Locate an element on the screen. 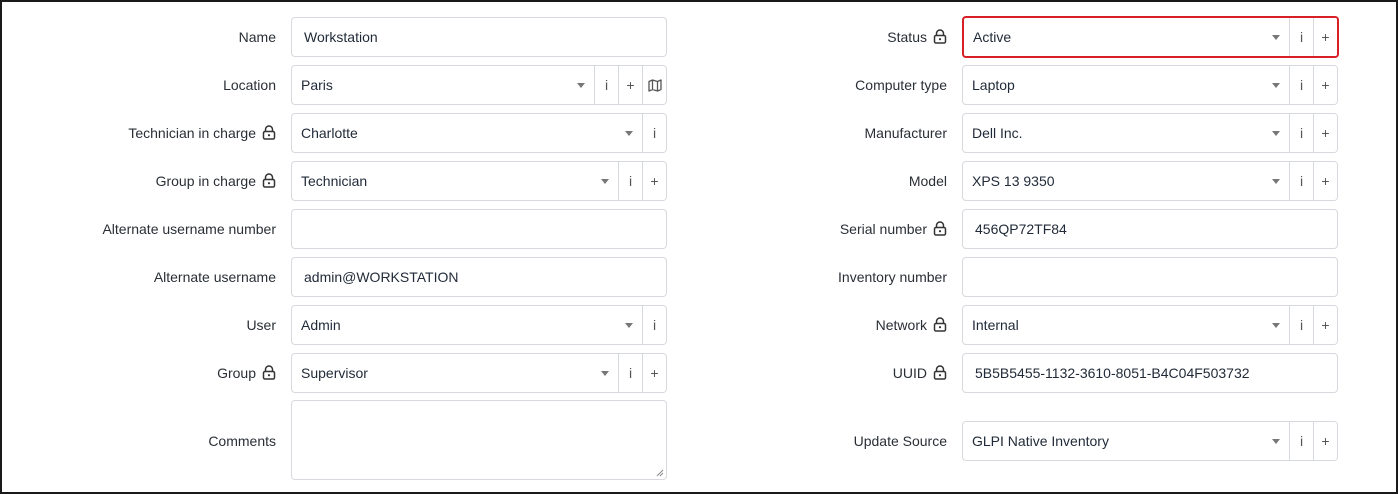 The width and height of the screenshot is (1398, 494). resize-handle-icon is located at coordinates (659, 472).